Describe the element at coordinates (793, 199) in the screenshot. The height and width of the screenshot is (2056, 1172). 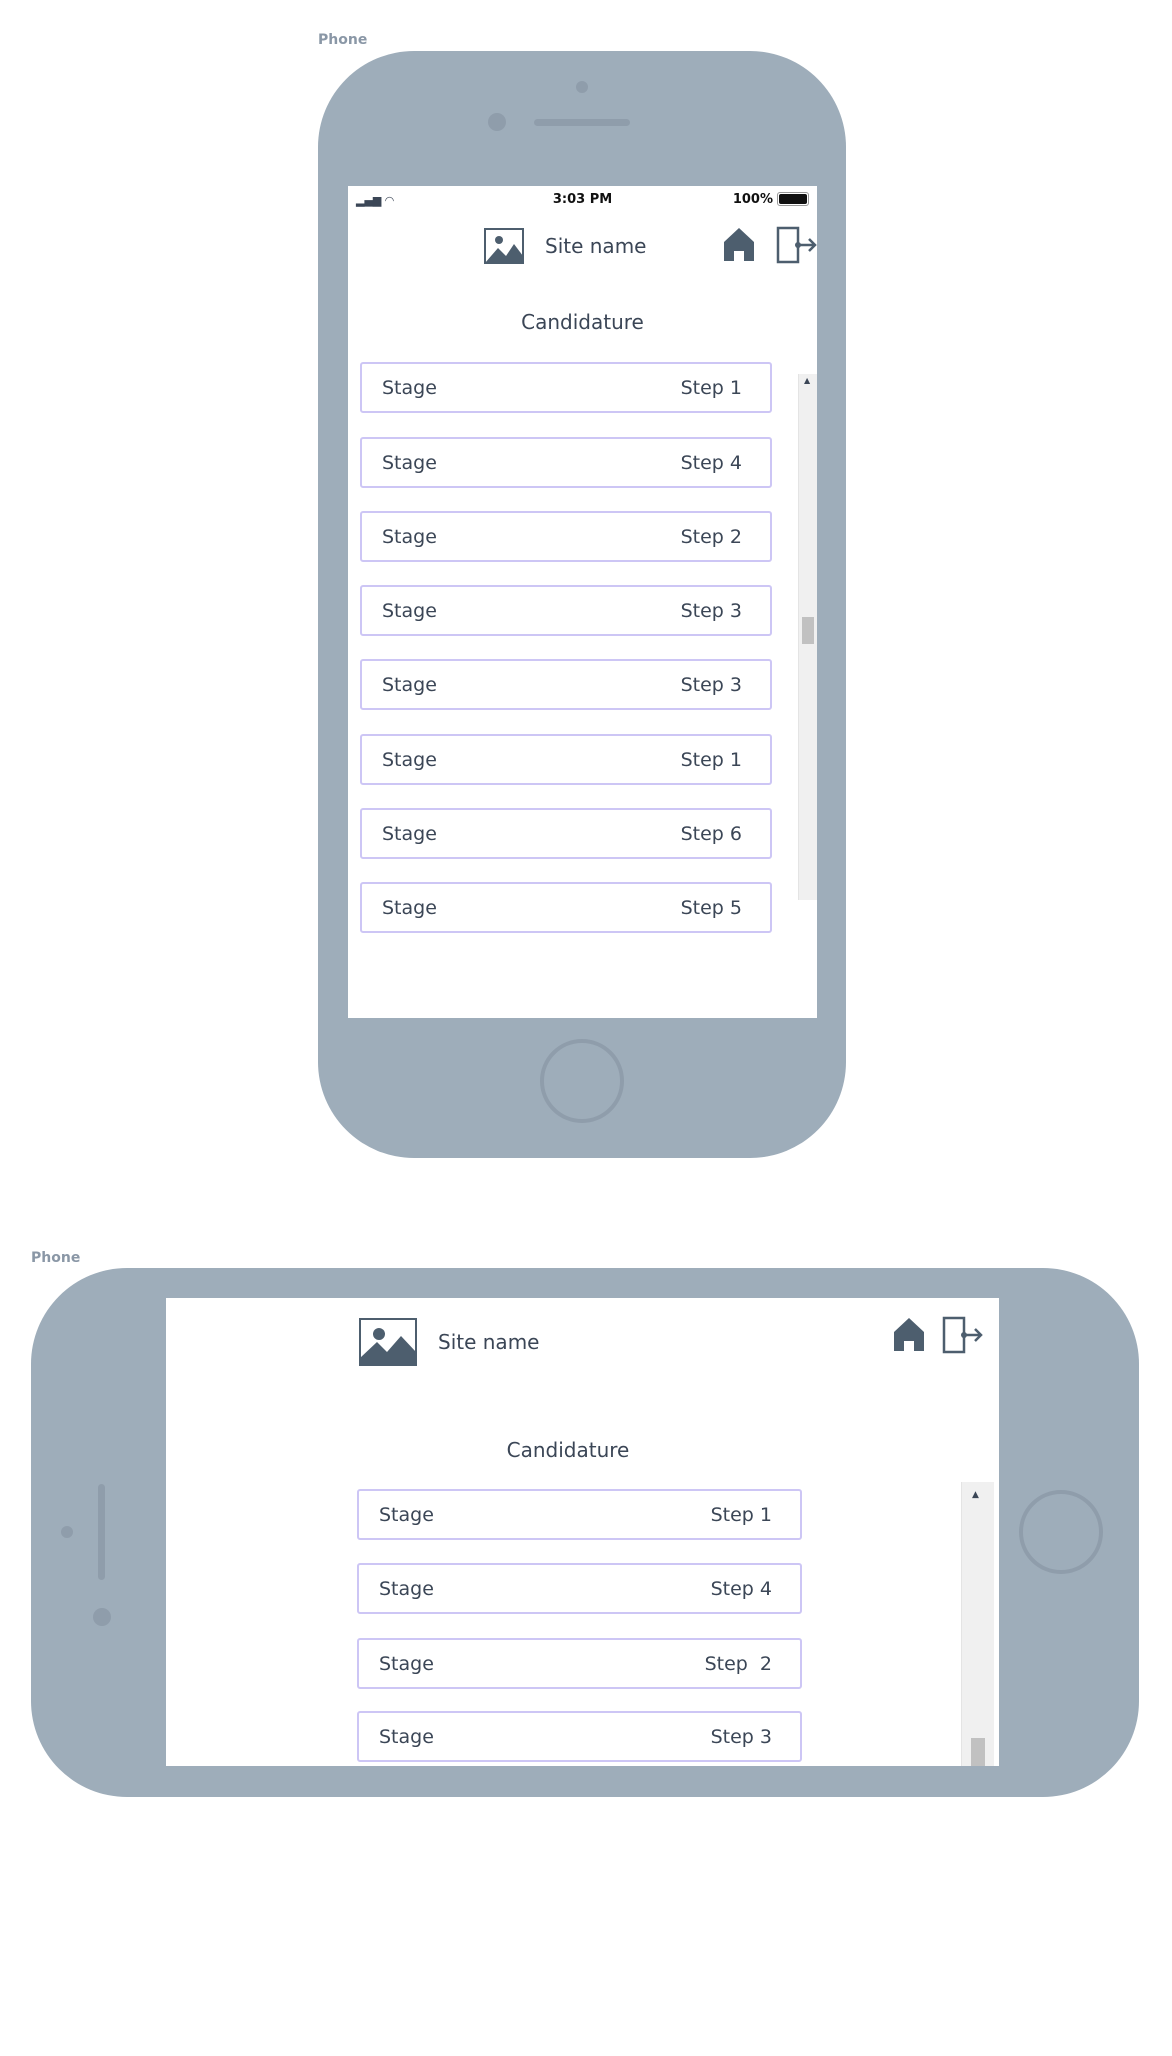
I see `battery-icon` at that location.